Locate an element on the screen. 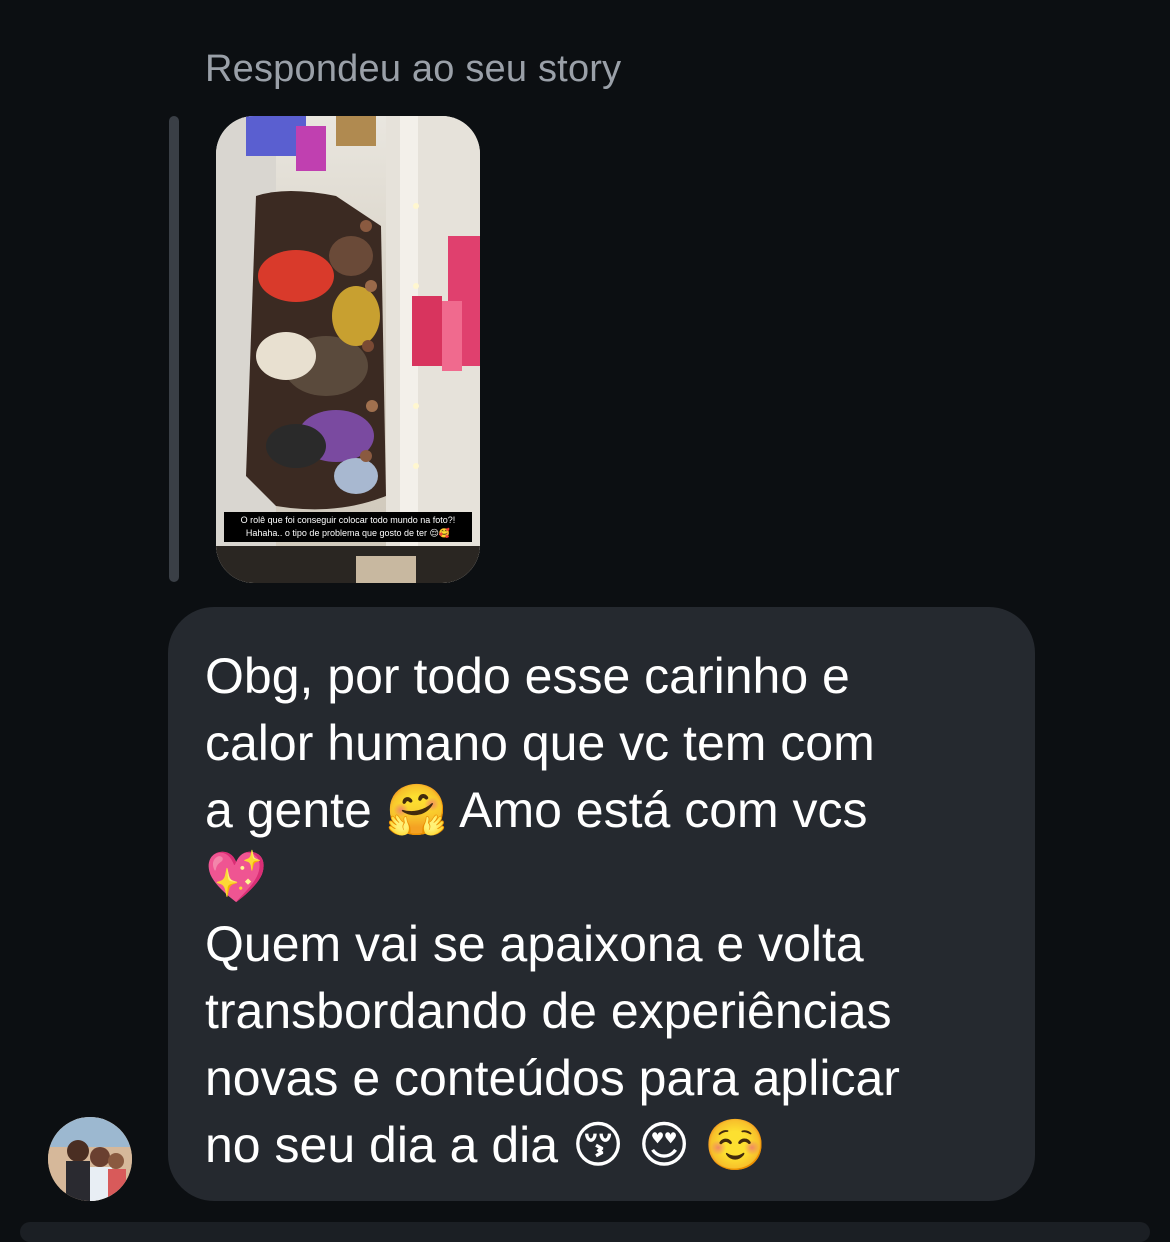  next-message-edge is located at coordinates (585, 1232).